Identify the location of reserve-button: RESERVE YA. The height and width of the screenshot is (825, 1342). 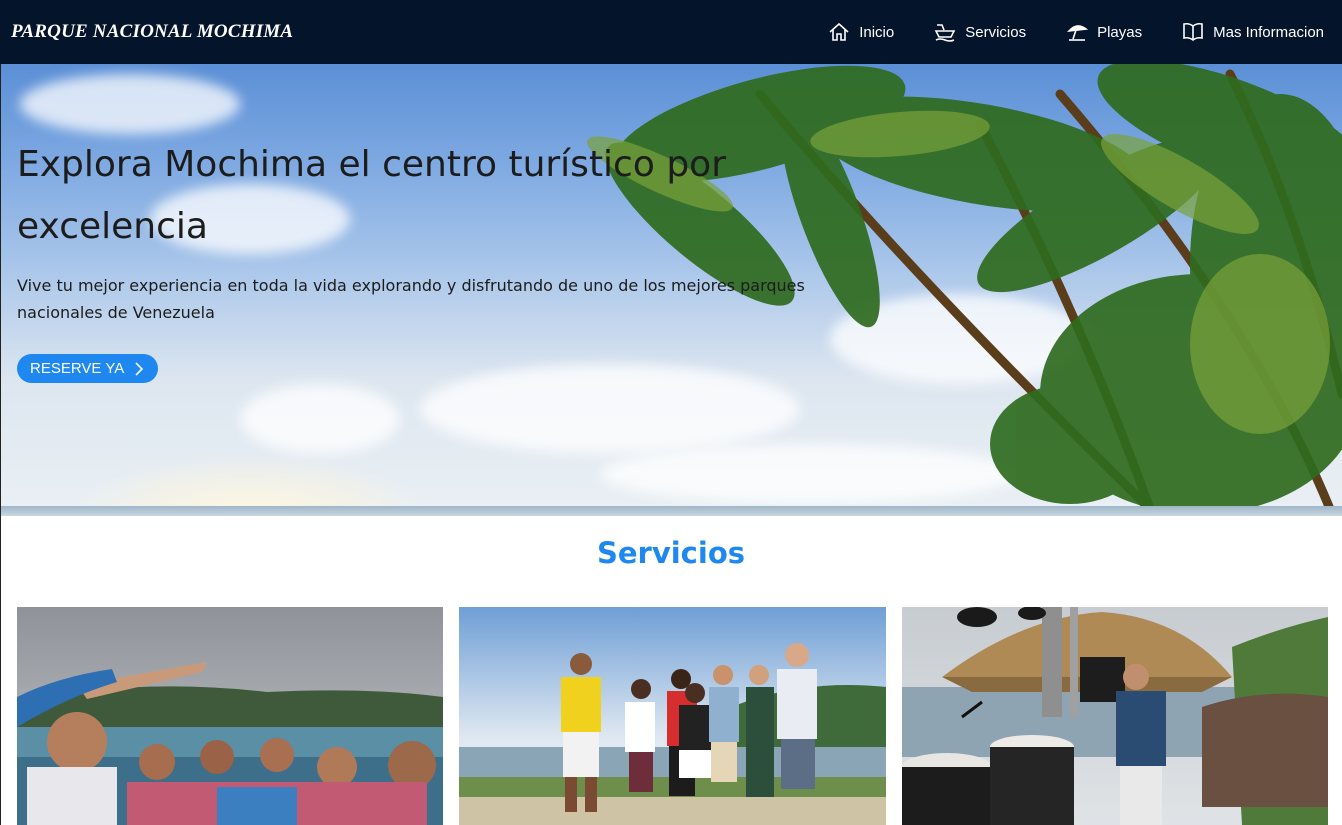
(88, 368).